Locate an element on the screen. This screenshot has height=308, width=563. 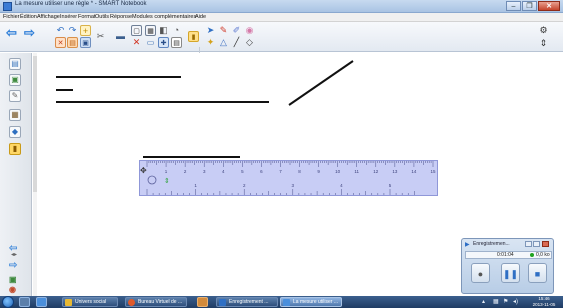
pen-icon: ✎ is located at coordinates (223, 30).